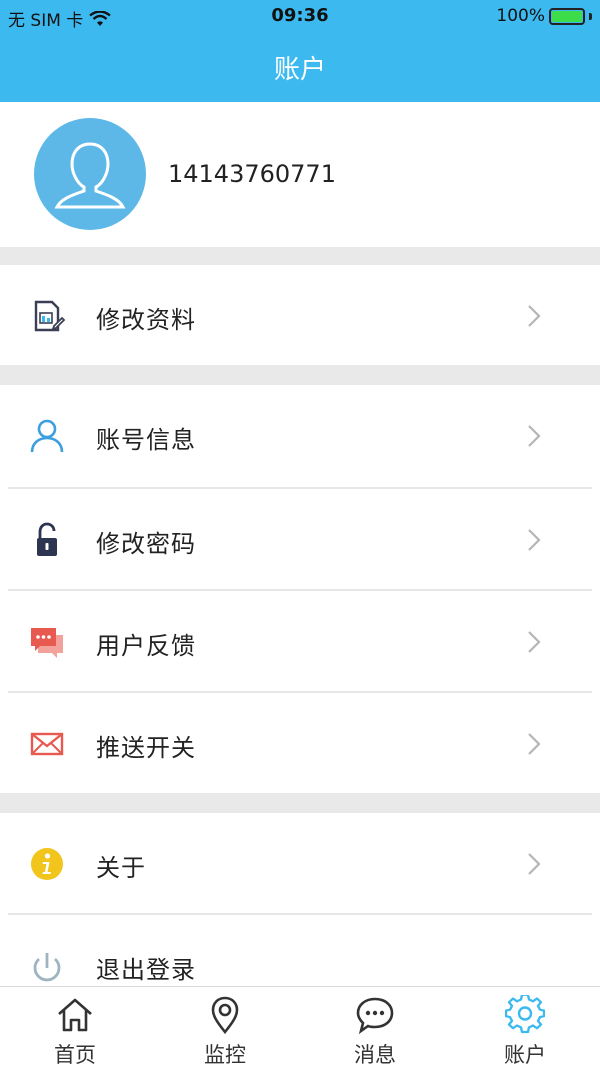 This screenshot has width=600, height=1066. I want to click on status-bar: 无 SIM 卡 09:36 100%, so click(300, 17).